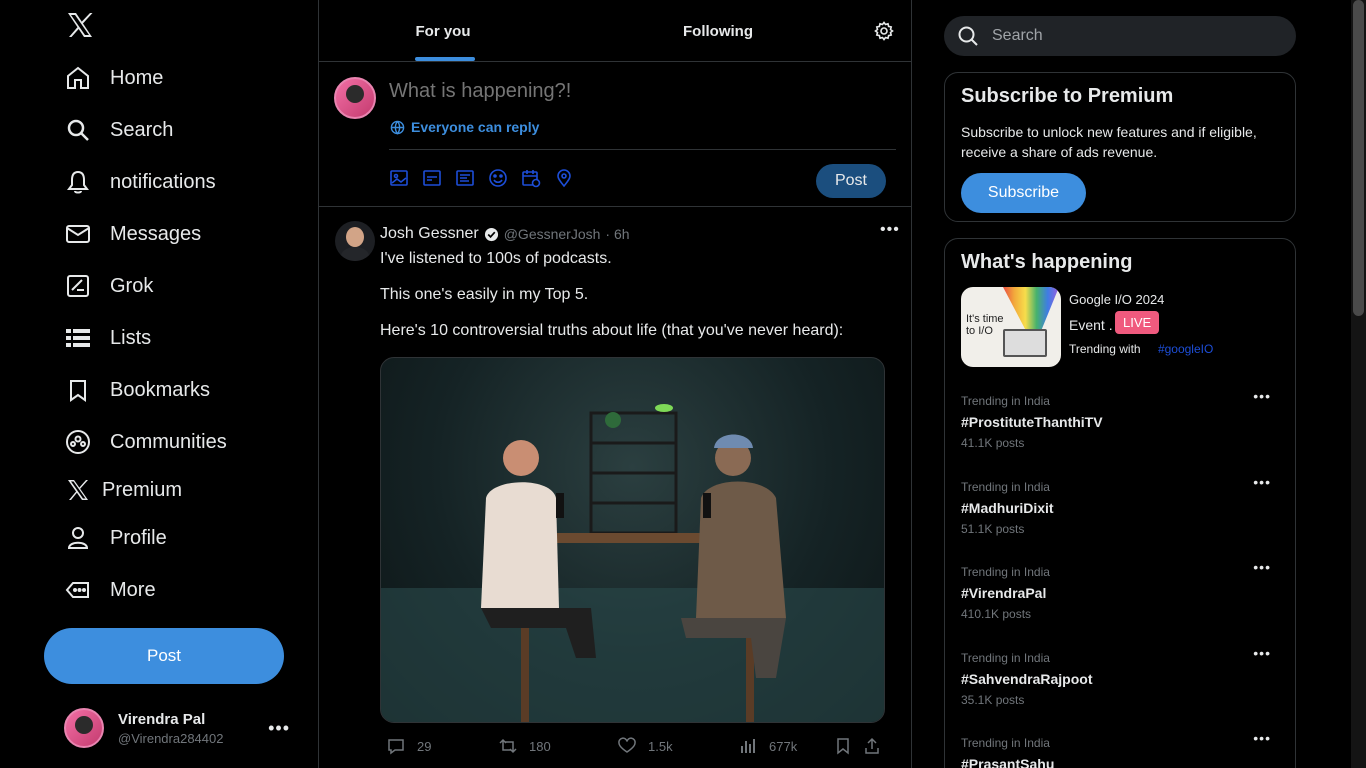 The height and width of the screenshot is (768, 1366). What do you see at coordinates (409, 746) in the screenshot?
I see `reply-button: 29` at bounding box center [409, 746].